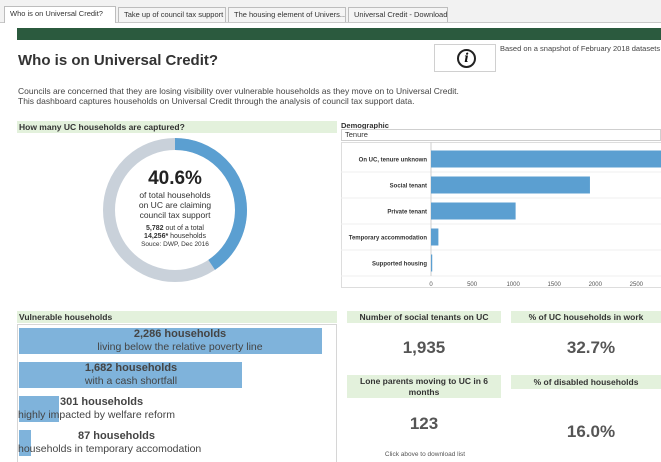 Image resolution: width=661 pixels, height=462 pixels. Describe the element at coordinates (131, 368) in the screenshot. I see `vulnerable-title-cash-shortfall: 1,682 households` at that location.